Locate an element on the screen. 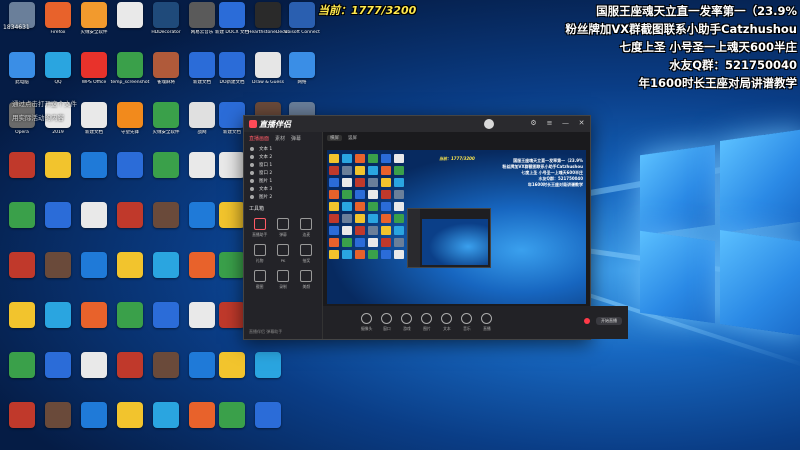  desktop-icon: Draw & Guess is located at coordinates (268, 68).